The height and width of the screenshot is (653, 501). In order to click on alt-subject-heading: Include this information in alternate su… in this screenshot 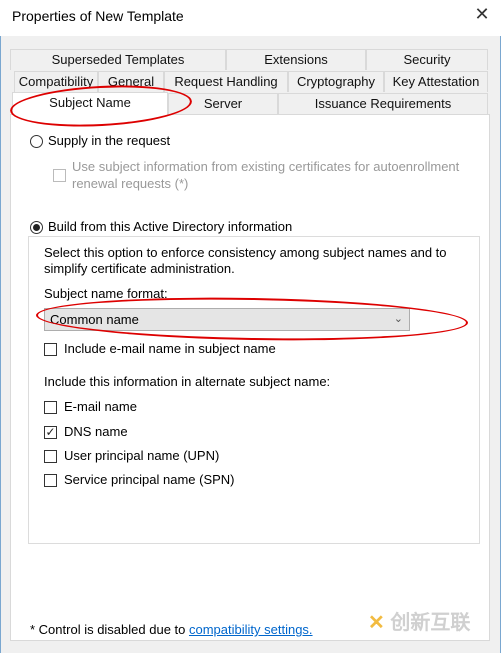, I will do `click(187, 381)`.